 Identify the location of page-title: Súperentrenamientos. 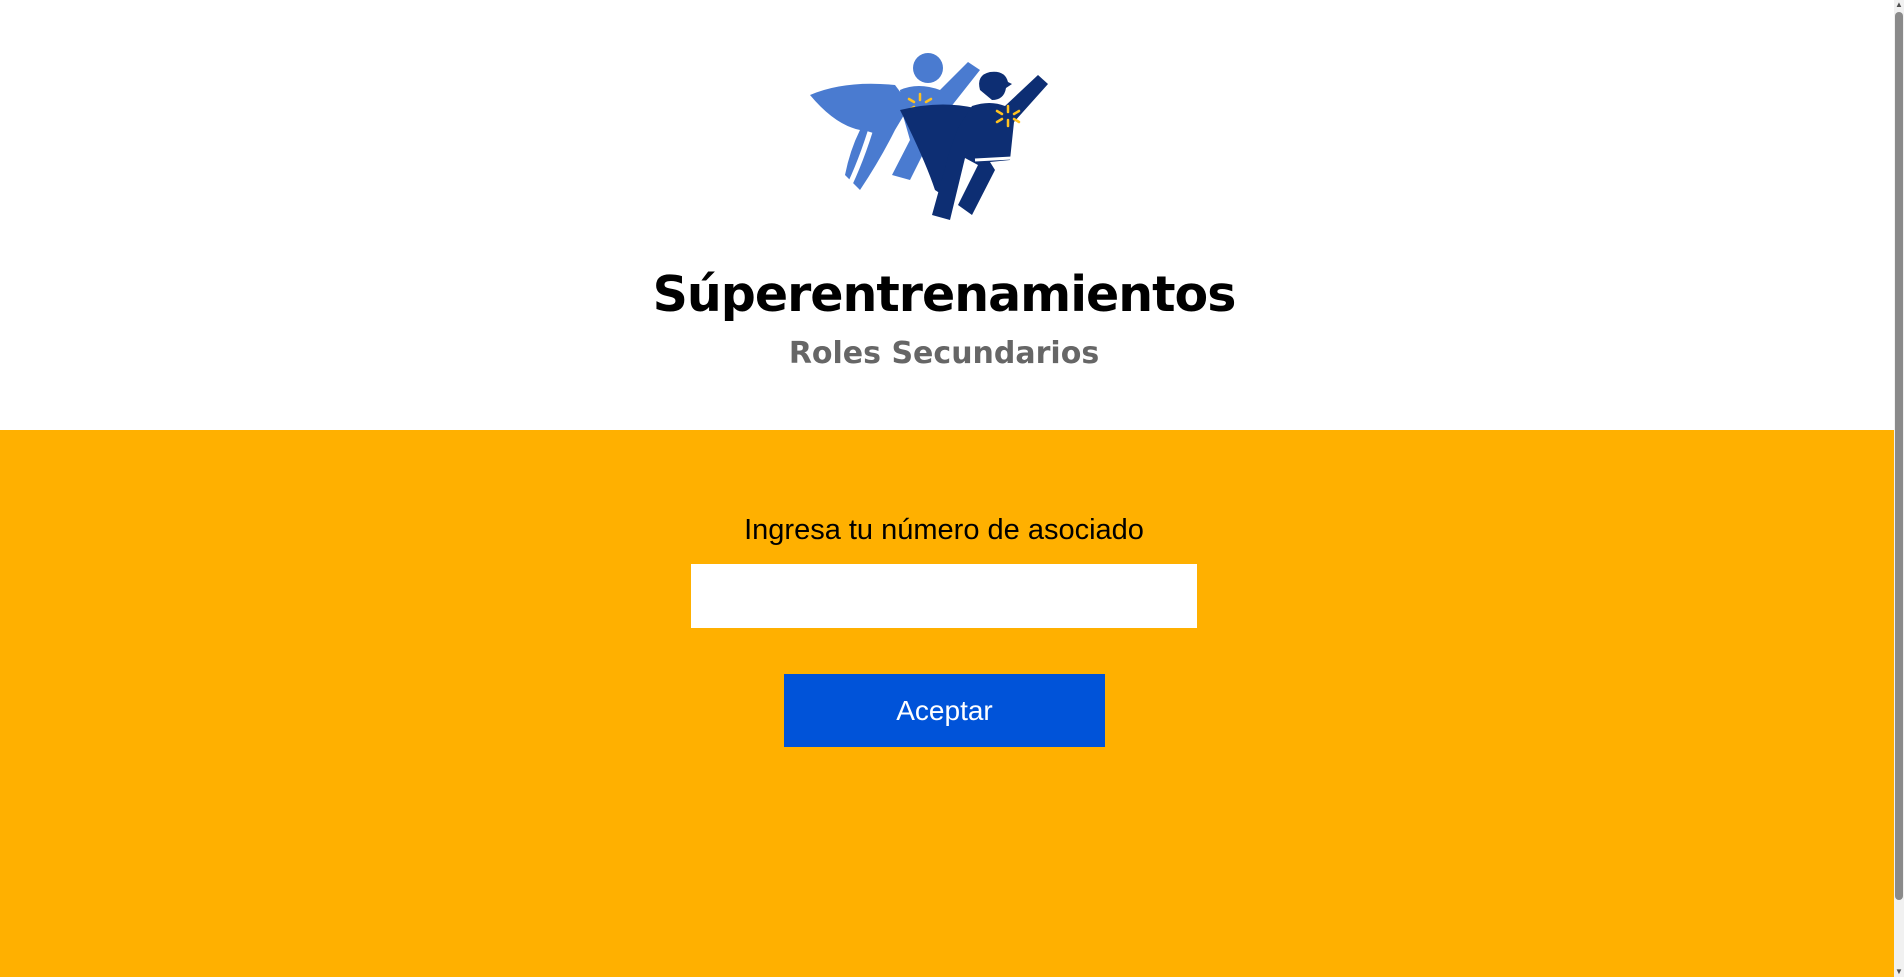
(944, 294).